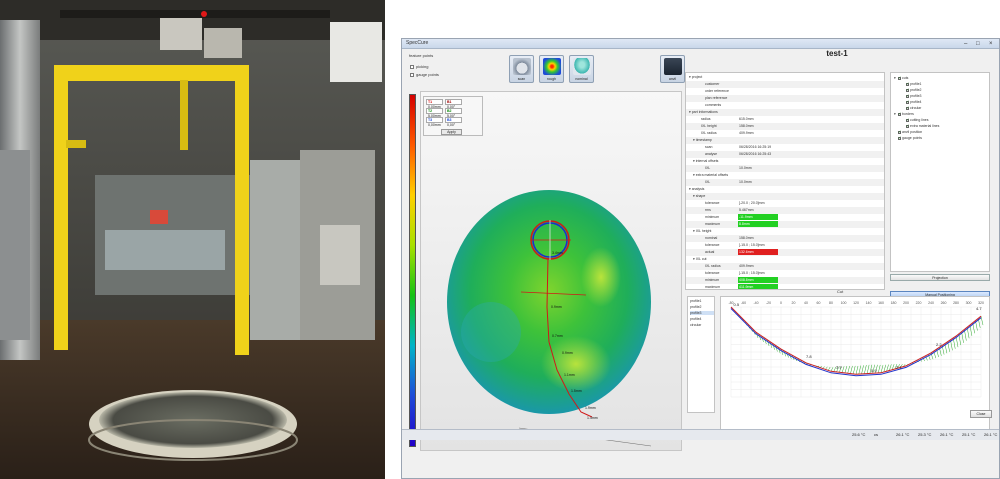 Image resolution: width=1000 pixels, height=479 pixels. Describe the element at coordinates (743, 303) in the screenshot. I see `x-tick-label: -60` at that location.